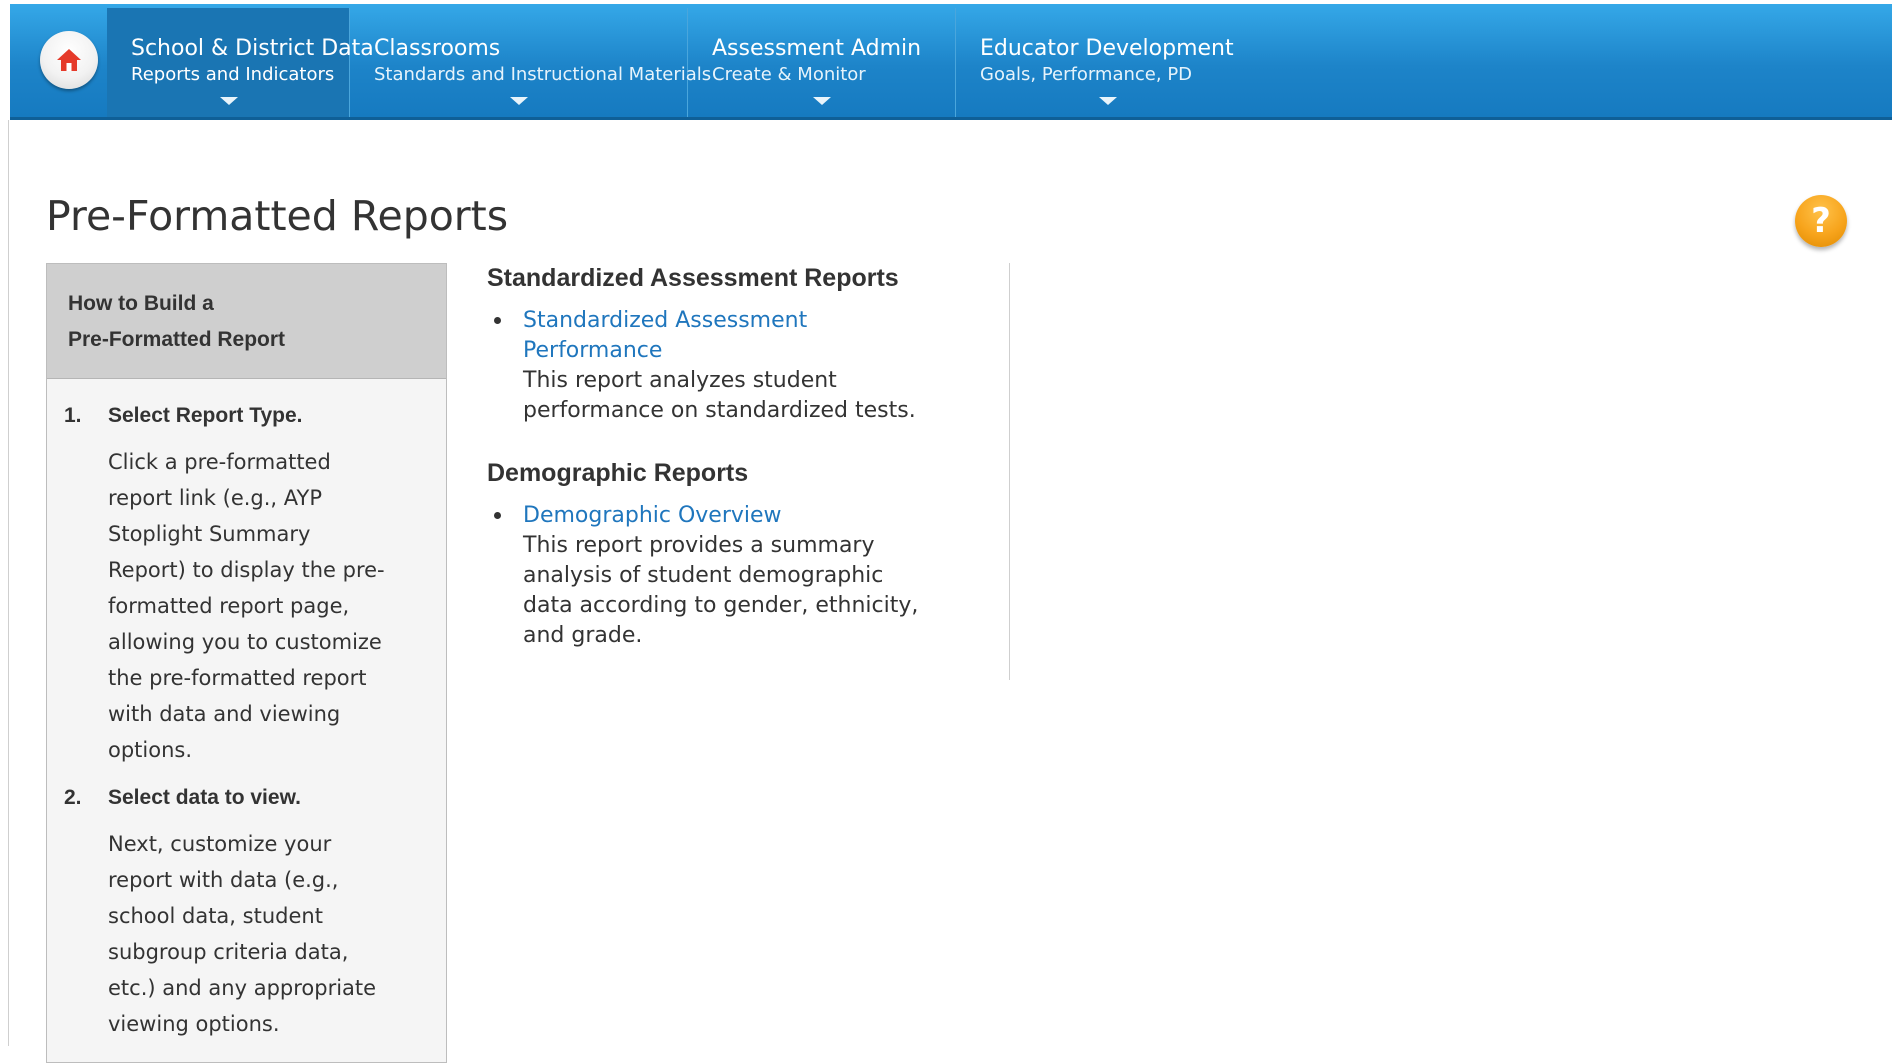 The height and width of the screenshot is (1063, 1895). I want to click on help-panel-header: How to Build a Pre-Formatted Report, so click(246, 321).